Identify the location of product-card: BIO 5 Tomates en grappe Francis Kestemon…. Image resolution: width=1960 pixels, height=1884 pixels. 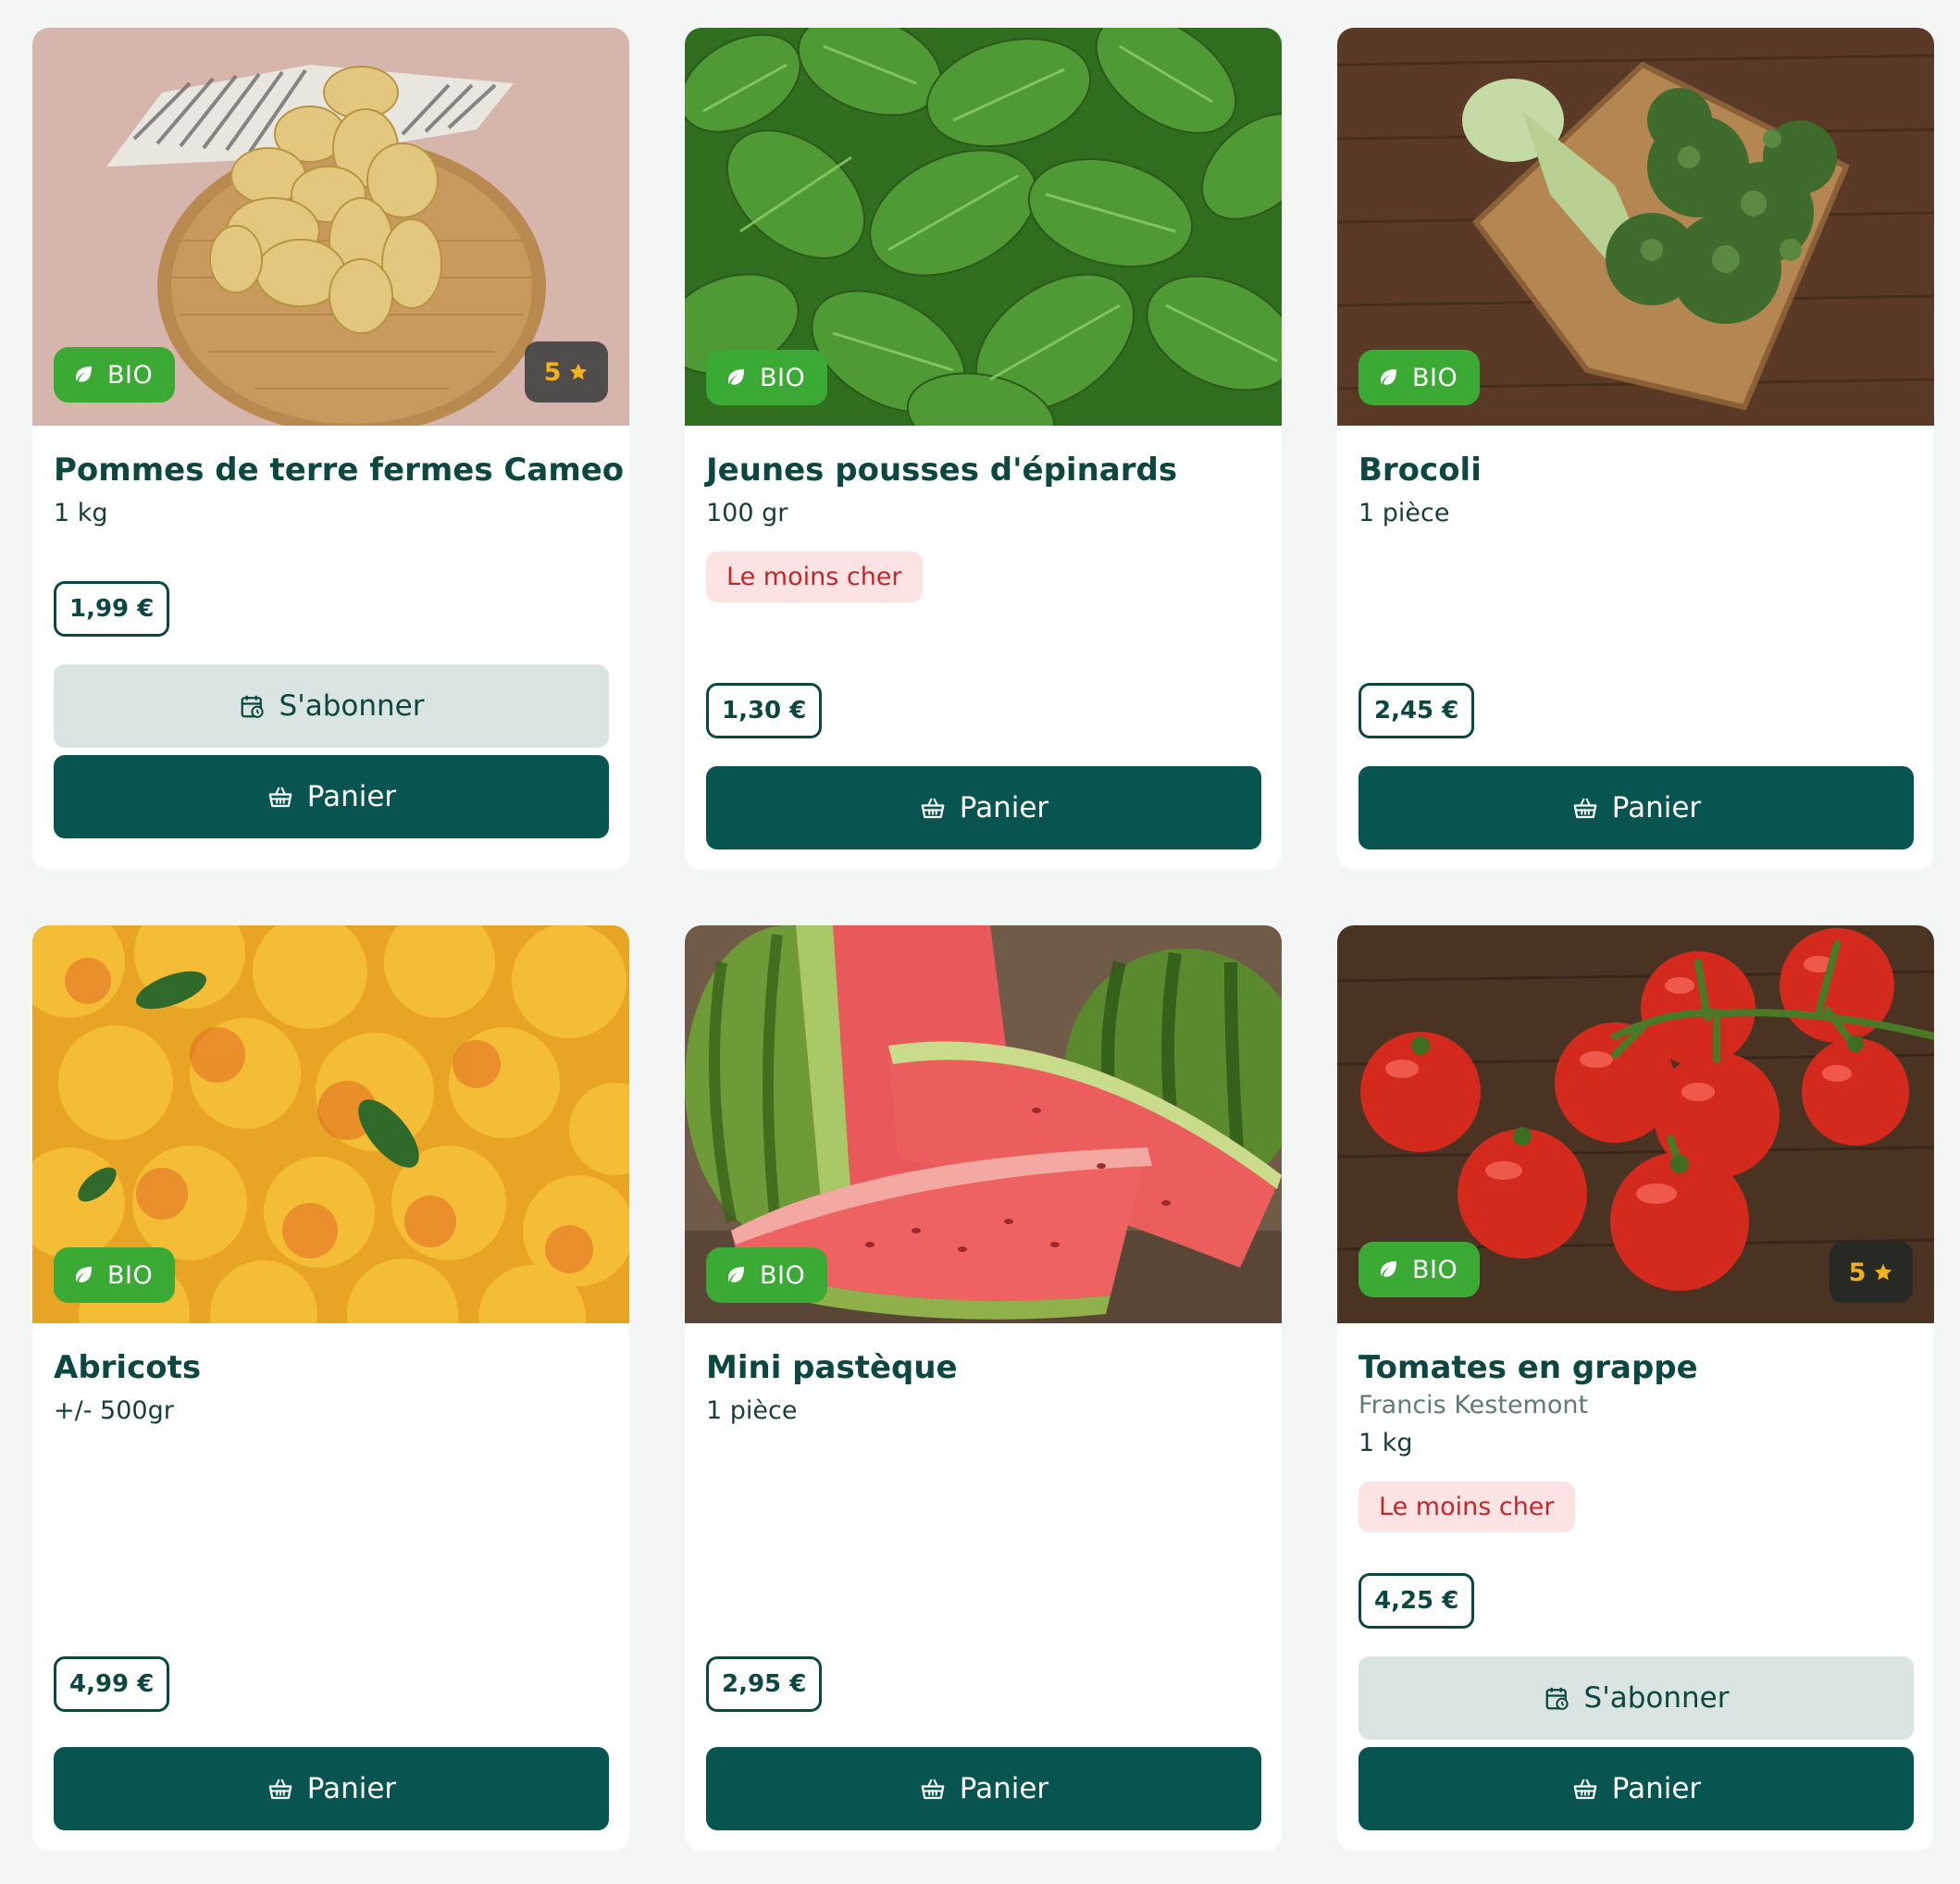
(1635, 1388).